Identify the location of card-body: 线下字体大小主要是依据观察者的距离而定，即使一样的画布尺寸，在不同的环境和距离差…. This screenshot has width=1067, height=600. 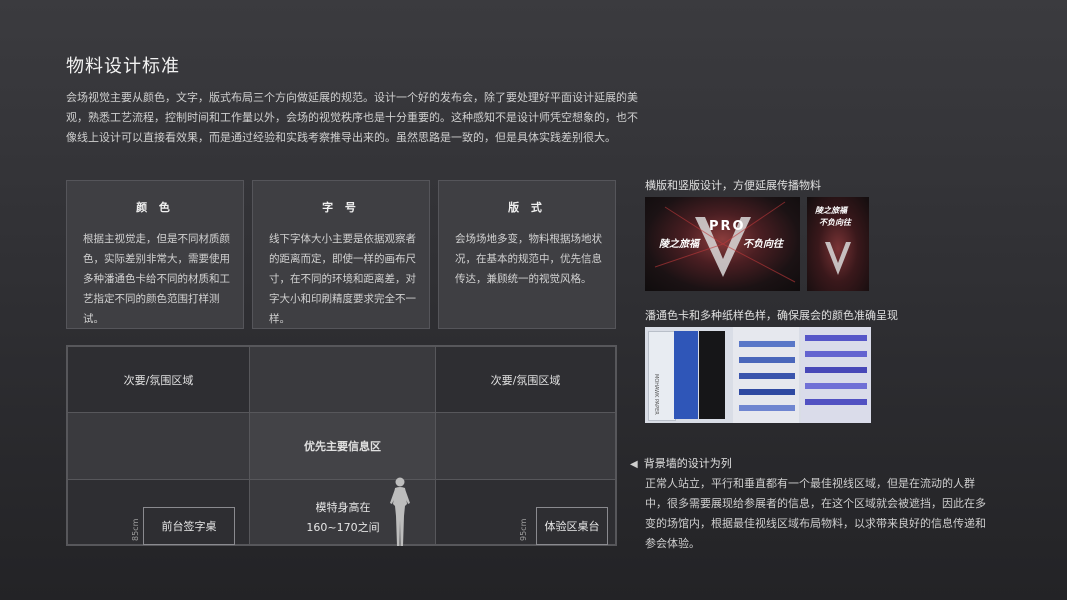
(342, 279).